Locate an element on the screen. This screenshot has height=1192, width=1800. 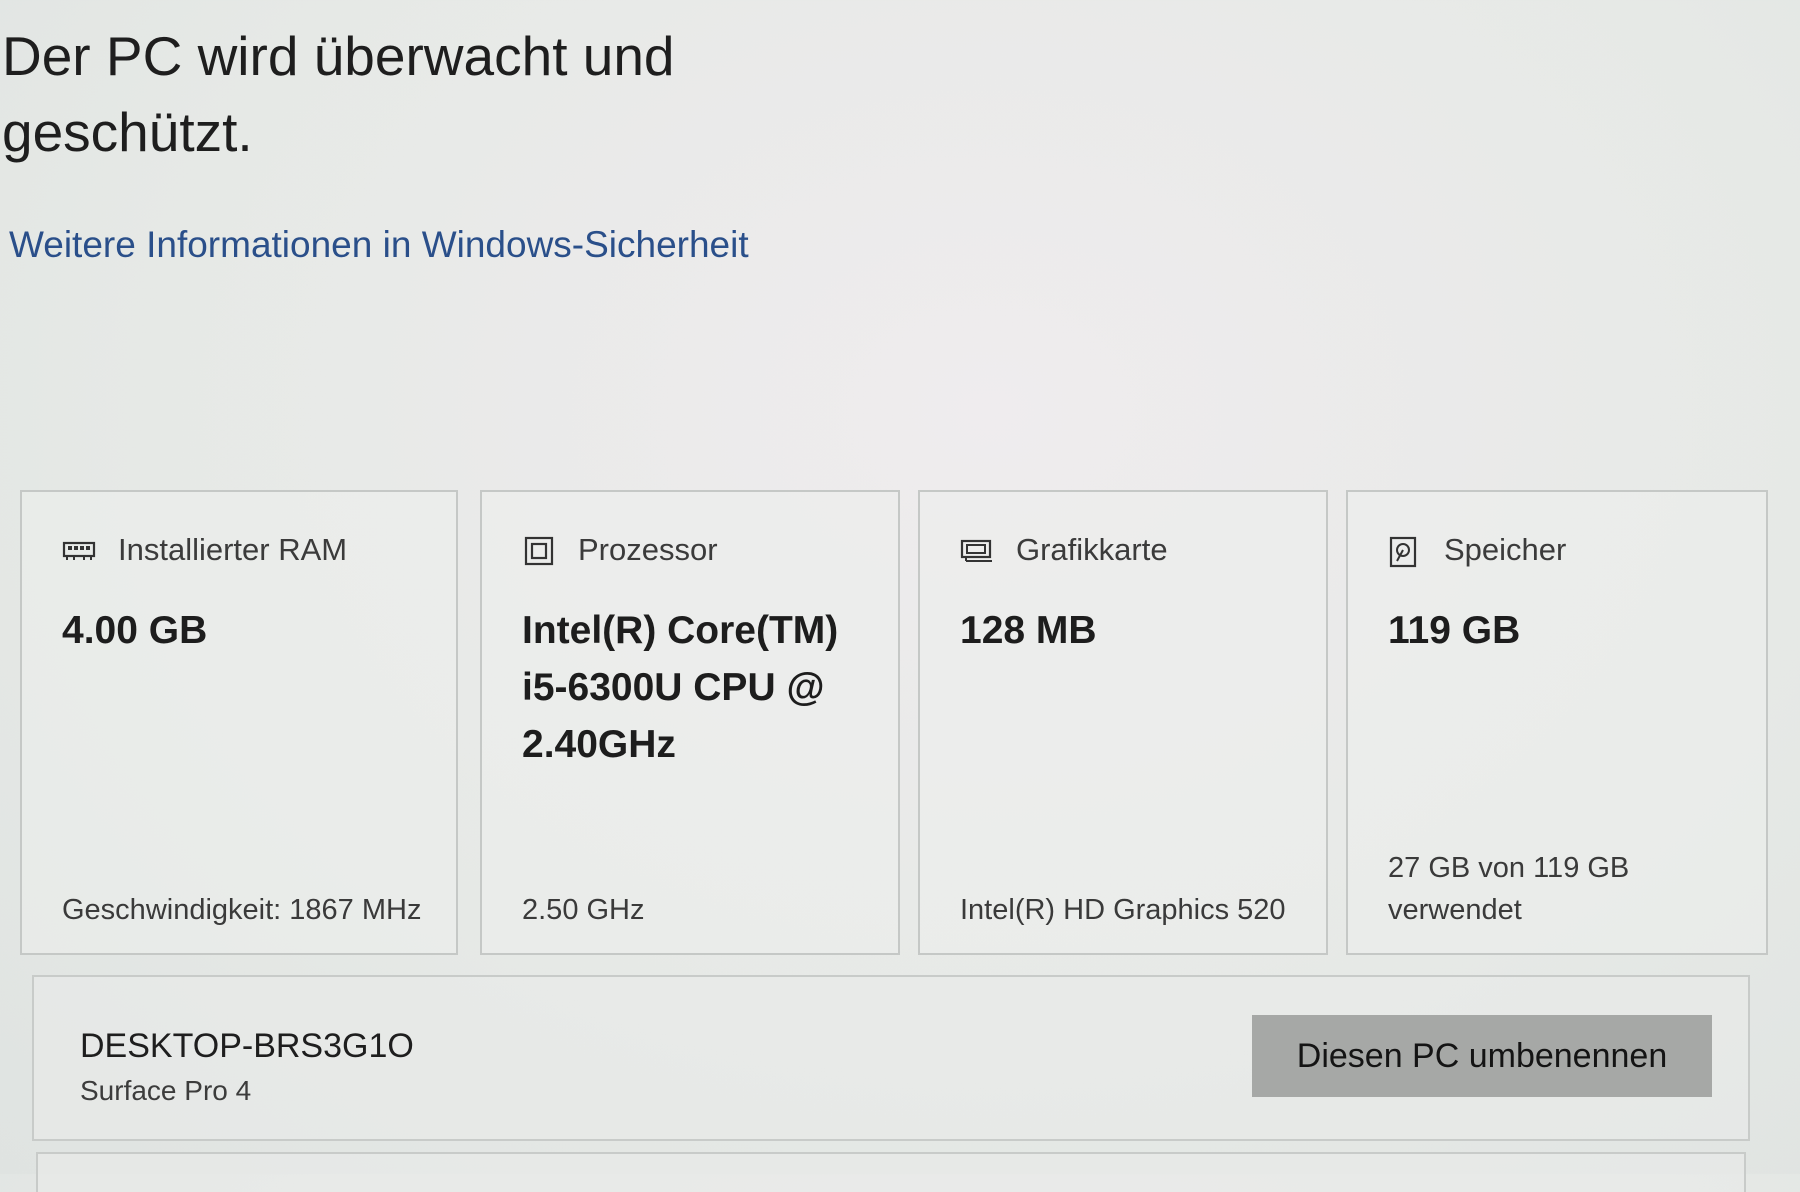
device-model: Surface Pro 4 is located at coordinates (166, 1090).